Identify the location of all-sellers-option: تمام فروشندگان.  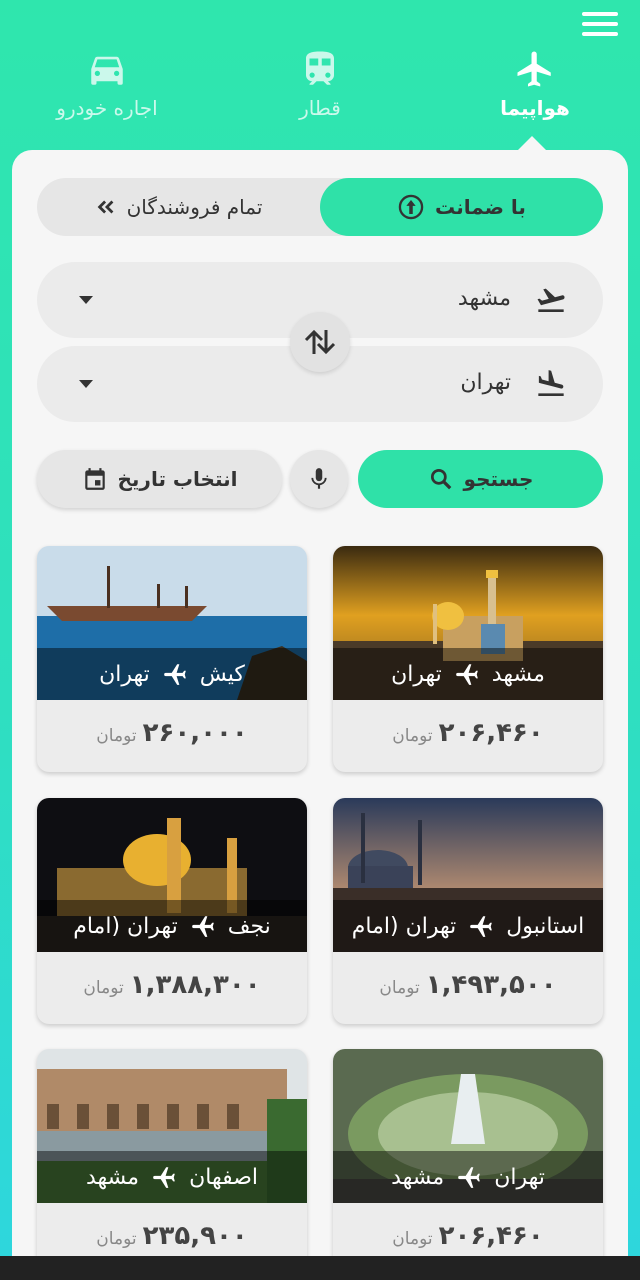
(178, 207).